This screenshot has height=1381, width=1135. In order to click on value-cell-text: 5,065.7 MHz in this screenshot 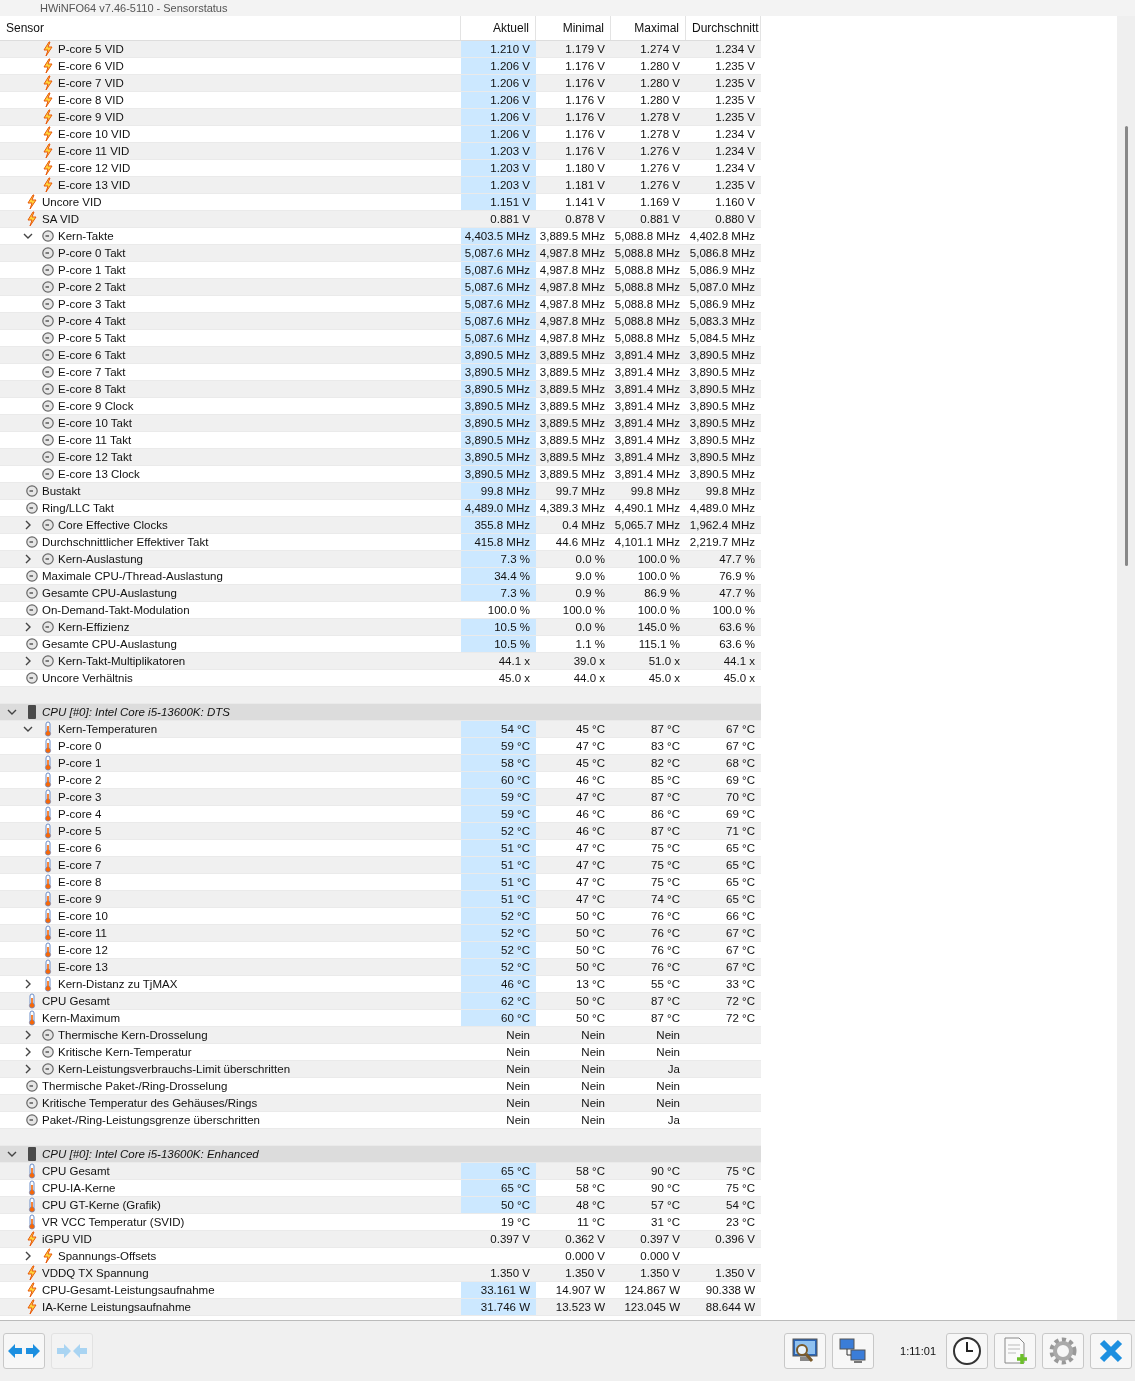, I will do `click(647, 525)`.